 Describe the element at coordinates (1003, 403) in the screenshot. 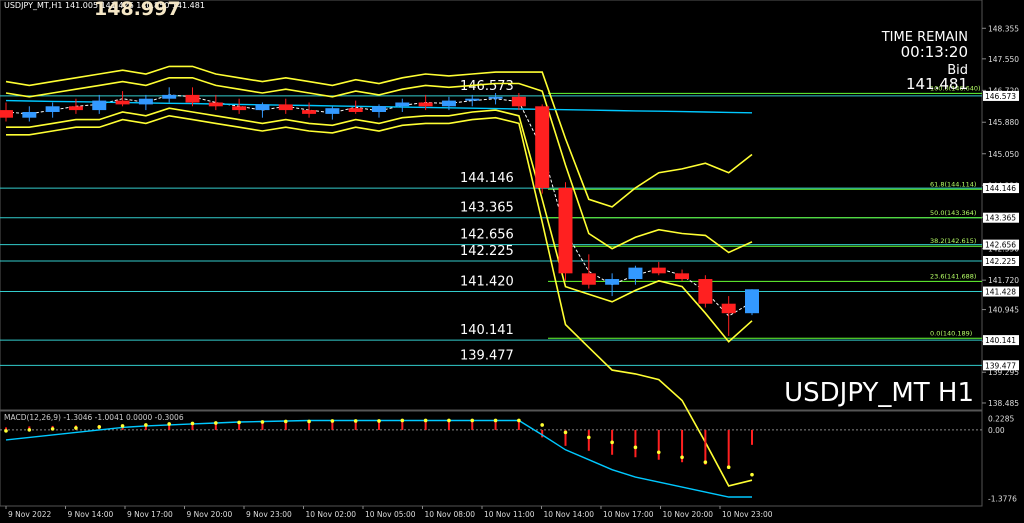

I see `y-tick-label: 138.485` at that location.